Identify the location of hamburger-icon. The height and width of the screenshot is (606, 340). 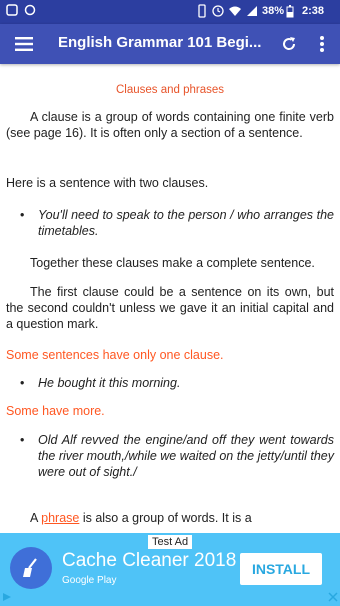
(24, 44).